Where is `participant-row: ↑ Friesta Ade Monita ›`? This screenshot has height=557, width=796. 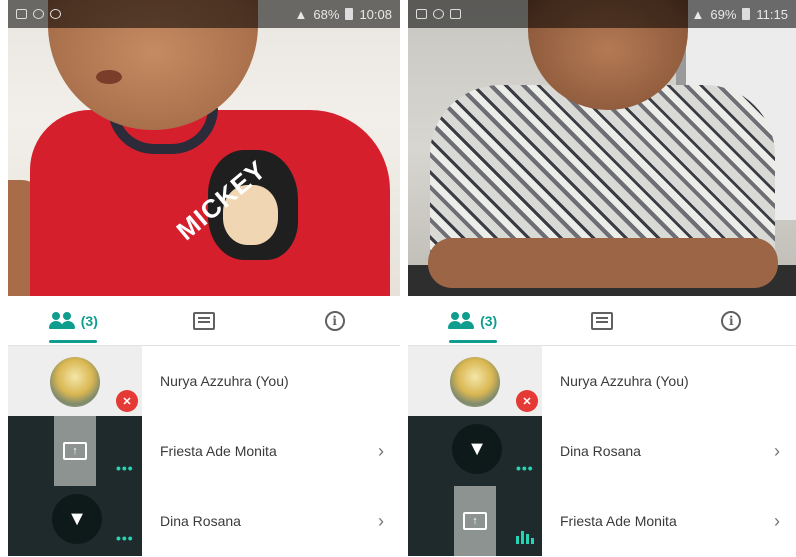
participant-row: ↑ Friesta Ade Monita › is located at coordinates (602, 521).